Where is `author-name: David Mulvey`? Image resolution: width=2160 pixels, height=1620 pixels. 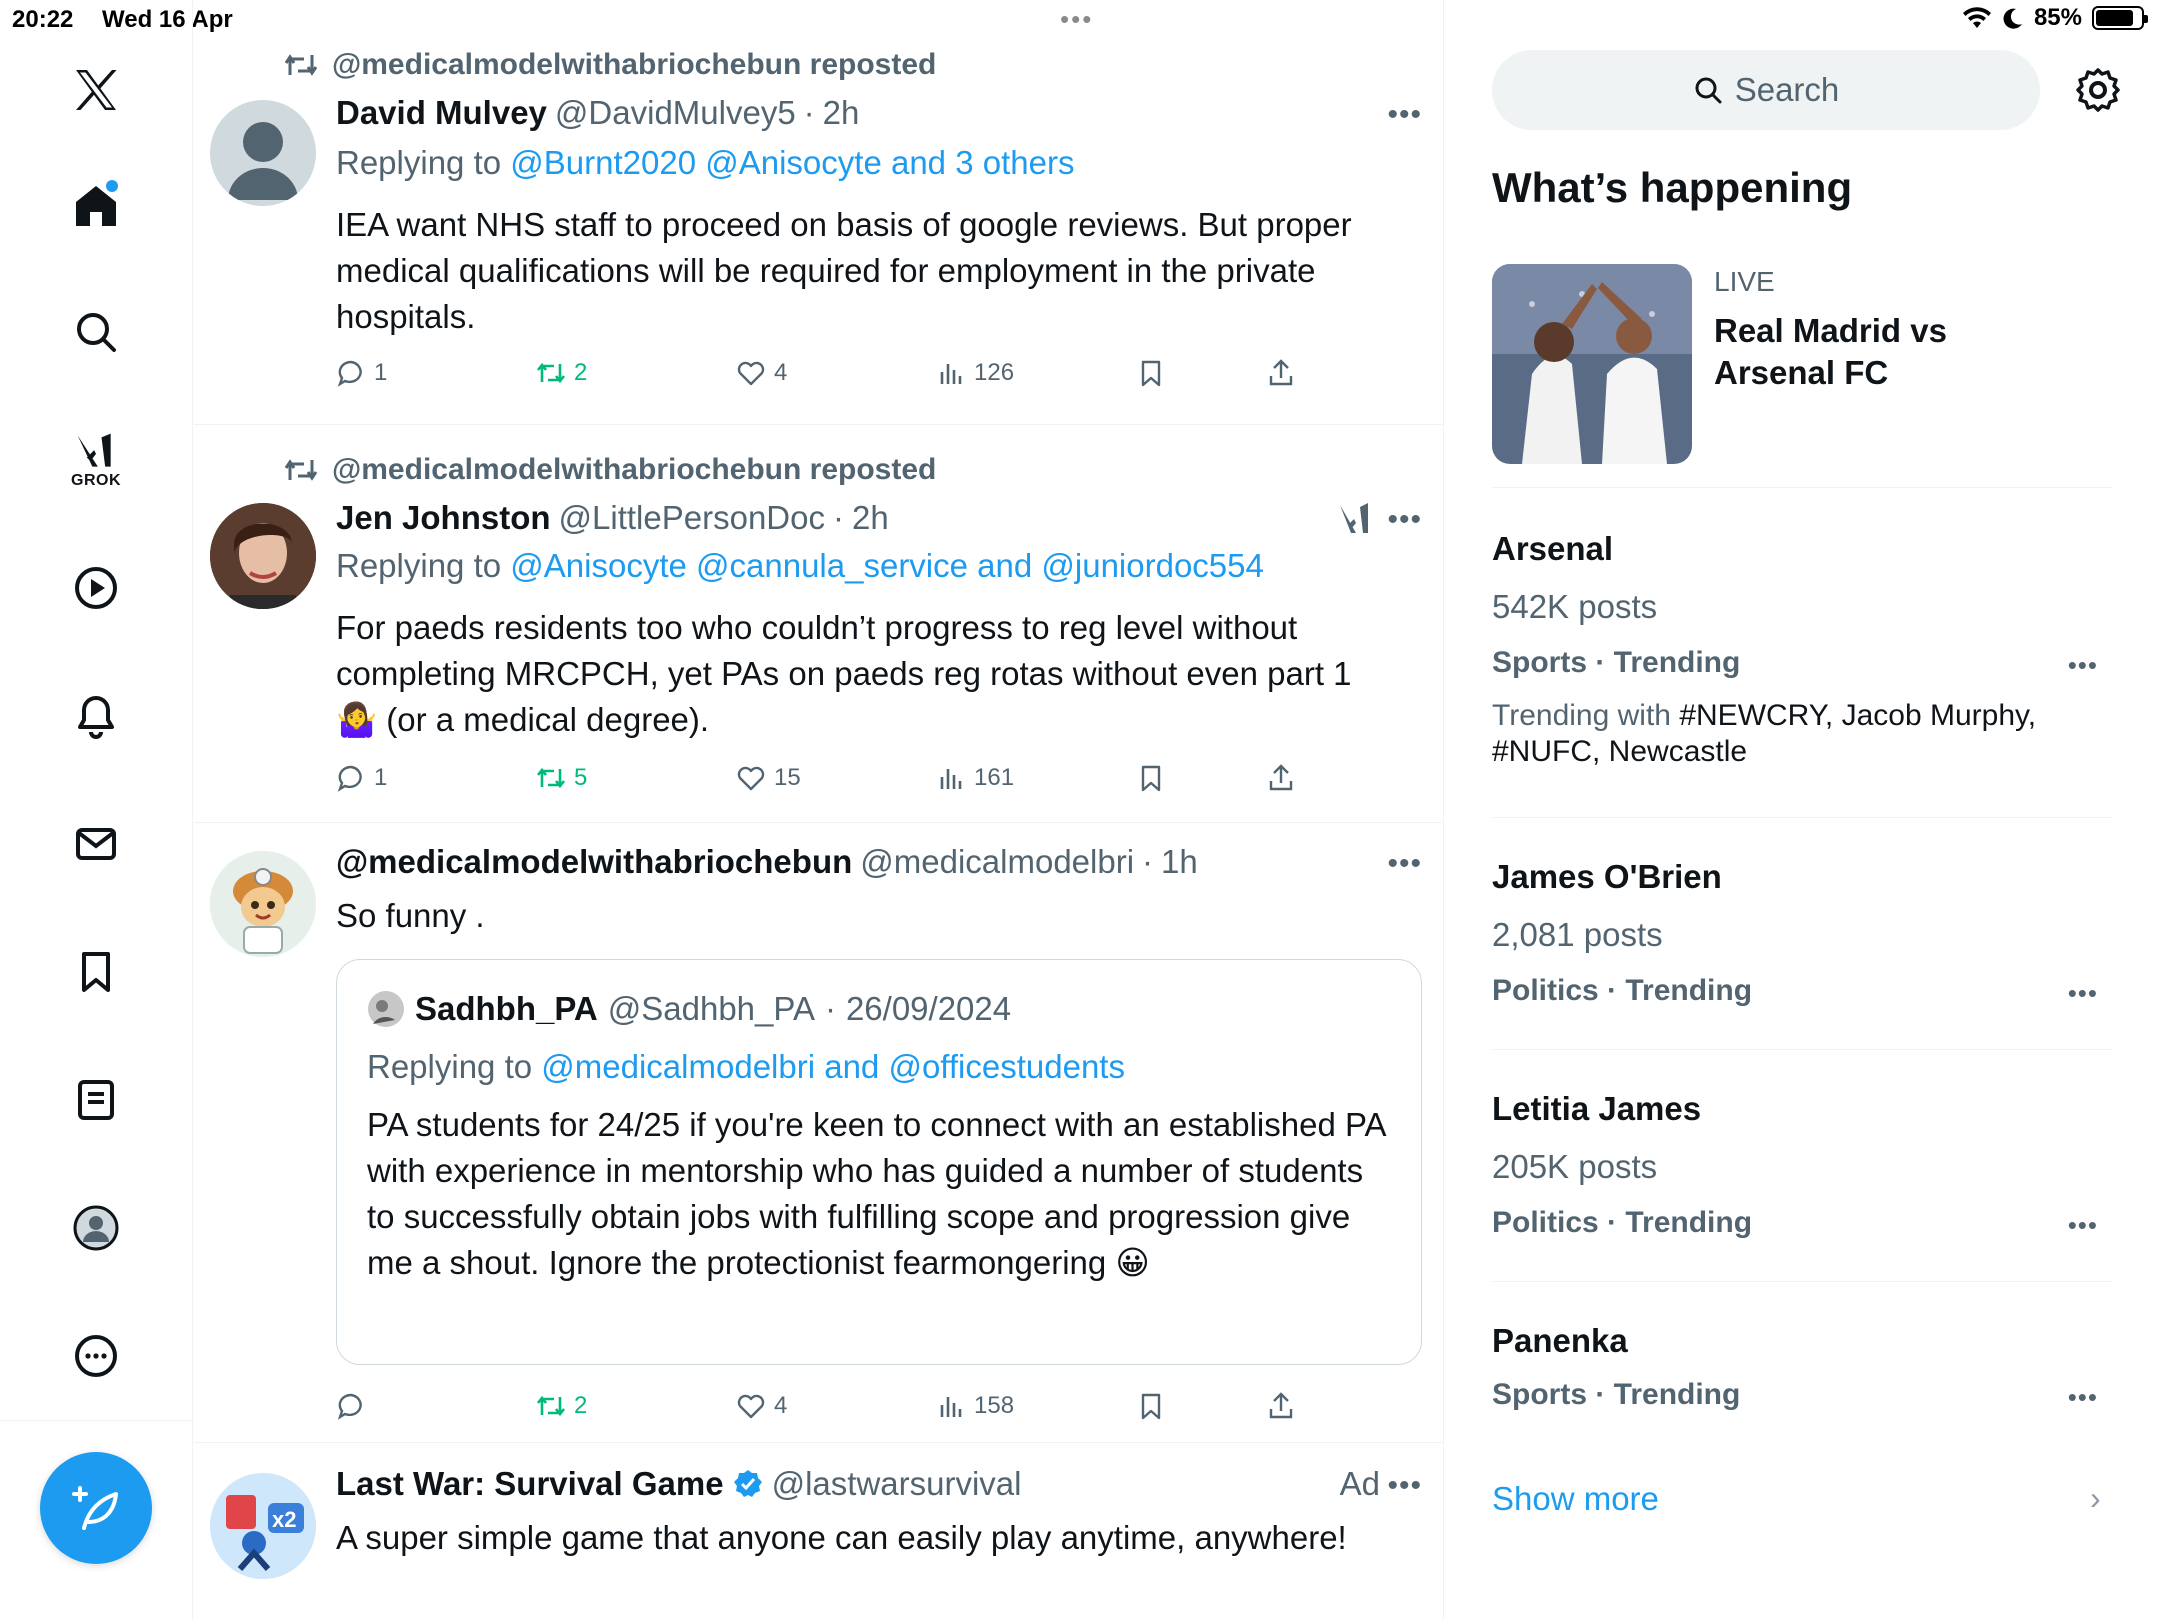
author-name: David Mulvey is located at coordinates (441, 113).